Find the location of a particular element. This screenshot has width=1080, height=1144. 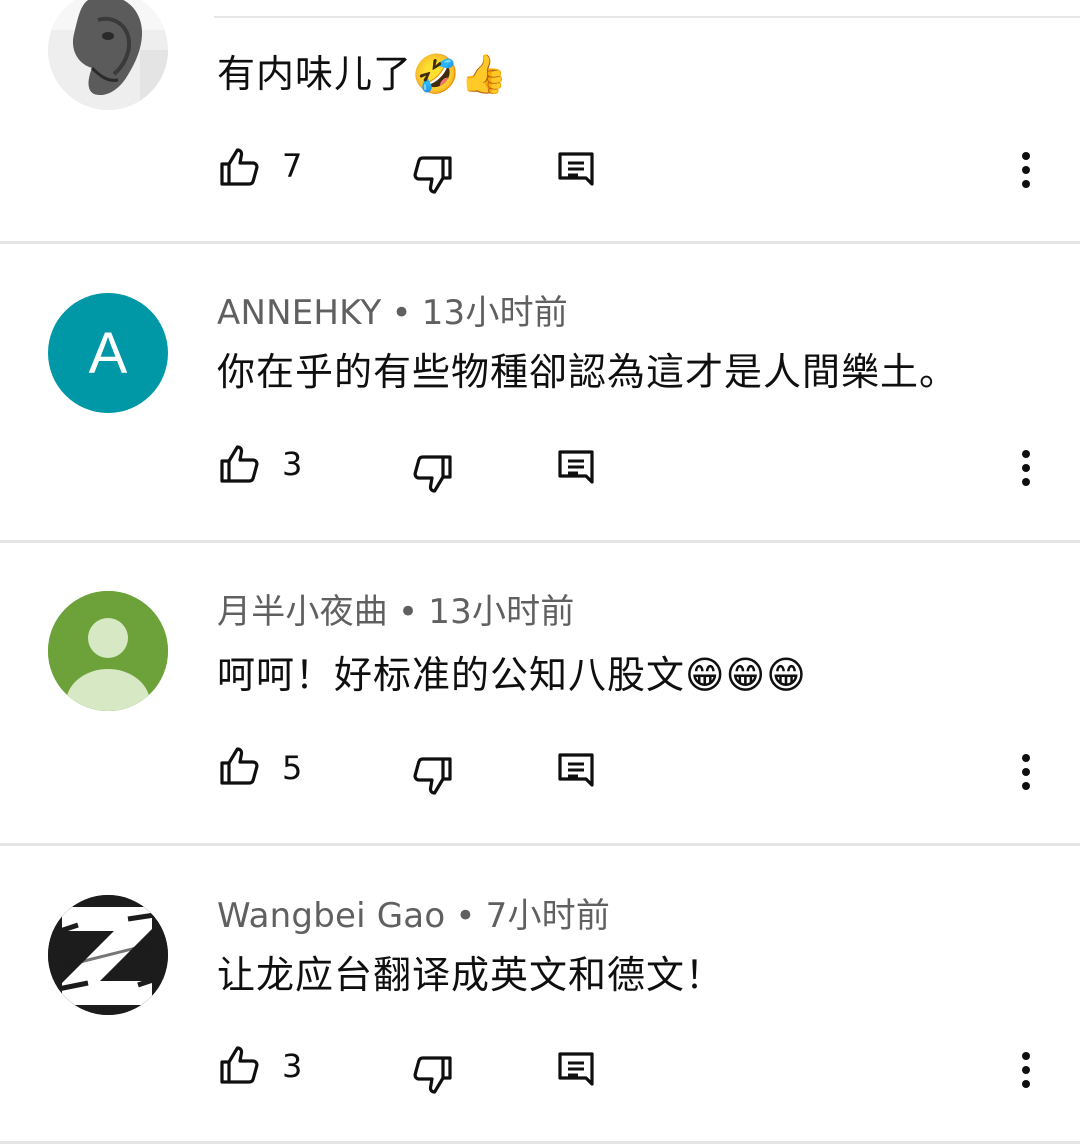

avatar-letter: A is located at coordinates (108, 353).